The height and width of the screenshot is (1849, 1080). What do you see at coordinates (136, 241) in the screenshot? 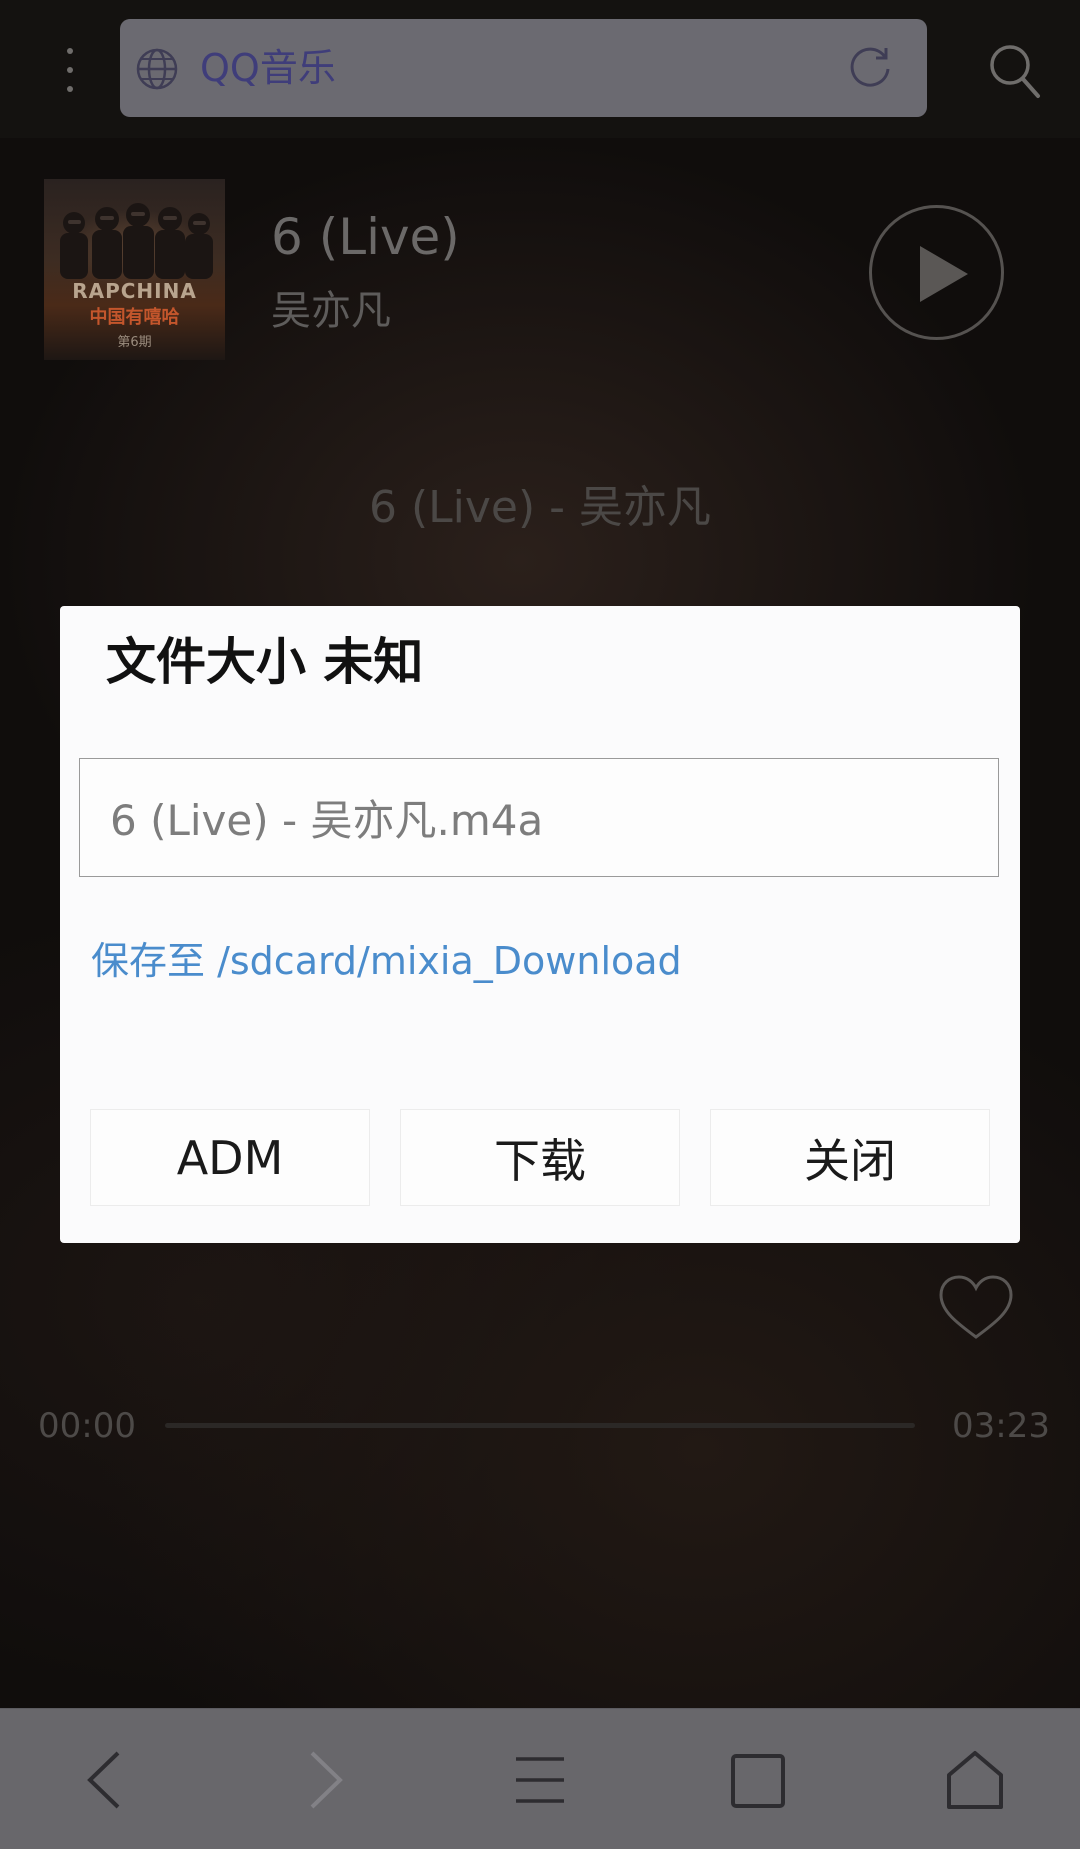
I see `album-figures` at bounding box center [136, 241].